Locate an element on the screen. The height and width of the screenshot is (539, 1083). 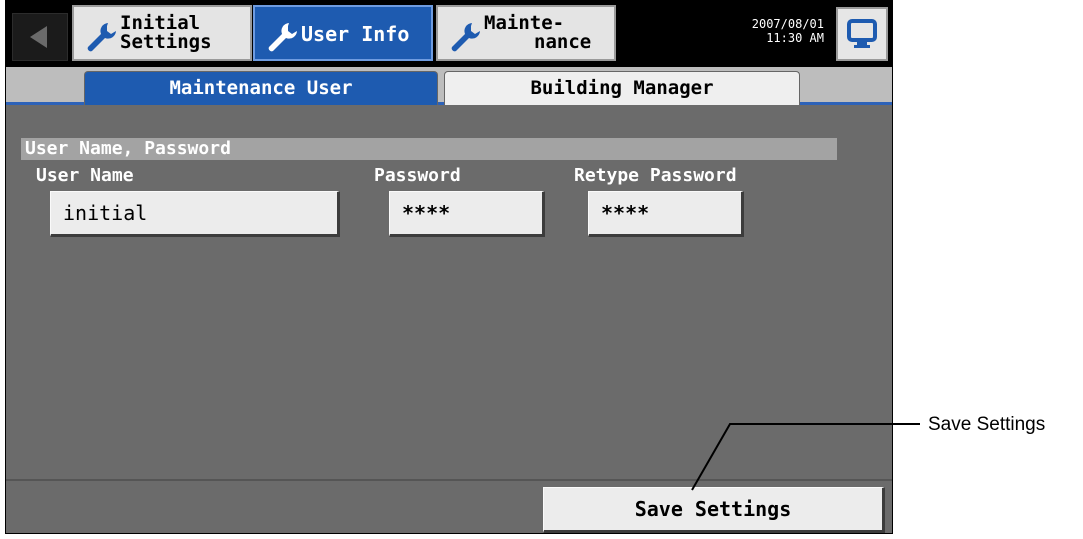
callout-leader-line is located at coordinates (805, 457).